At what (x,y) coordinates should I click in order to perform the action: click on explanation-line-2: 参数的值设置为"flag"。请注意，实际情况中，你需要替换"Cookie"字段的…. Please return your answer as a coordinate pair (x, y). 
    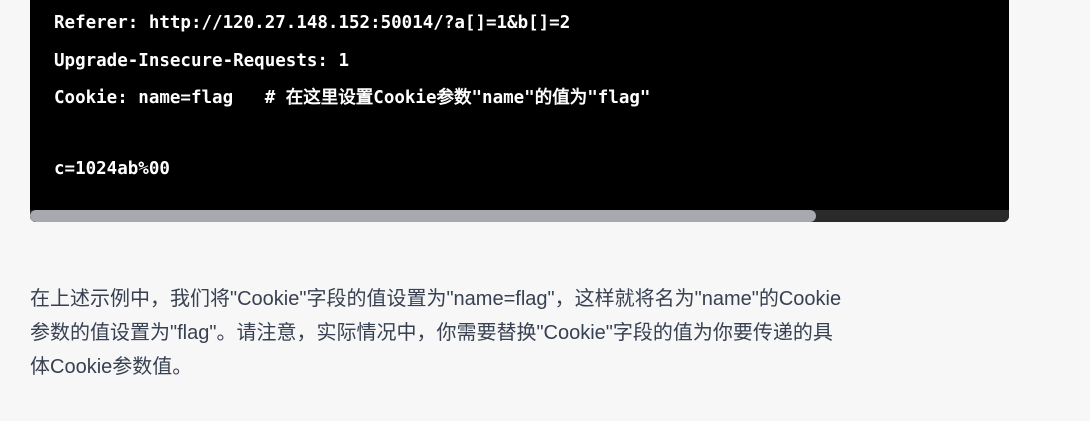
    Looking at the image, I should click on (431, 333).